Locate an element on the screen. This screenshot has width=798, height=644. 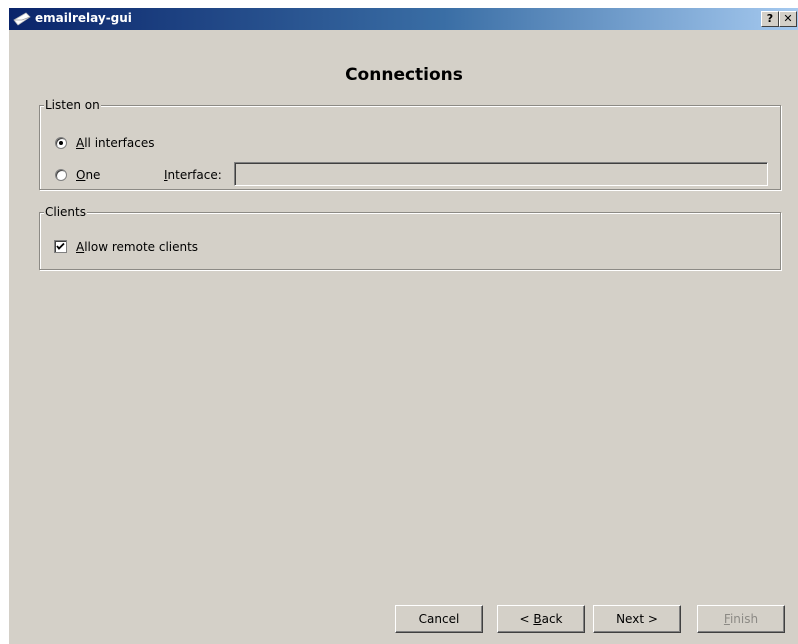
page-title: Connections is located at coordinates (404, 75).